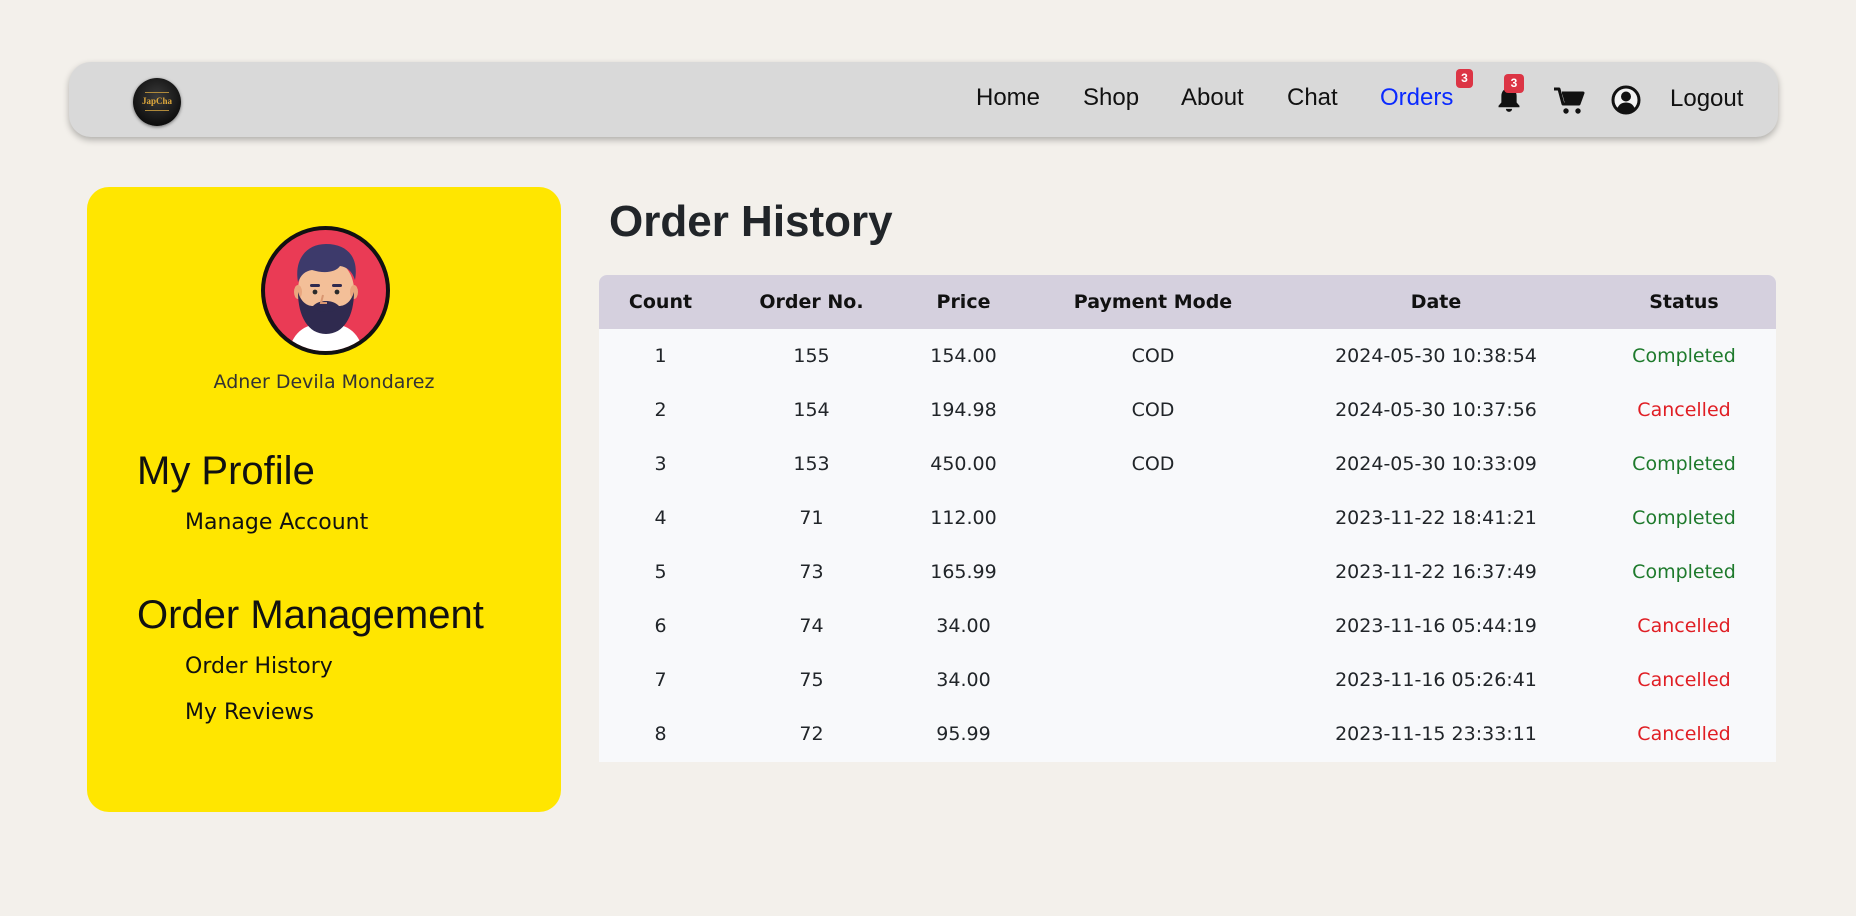  What do you see at coordinates (660, 572) in the screenshot?
I see `cell-count: 5` at bounding box center [660, 572].